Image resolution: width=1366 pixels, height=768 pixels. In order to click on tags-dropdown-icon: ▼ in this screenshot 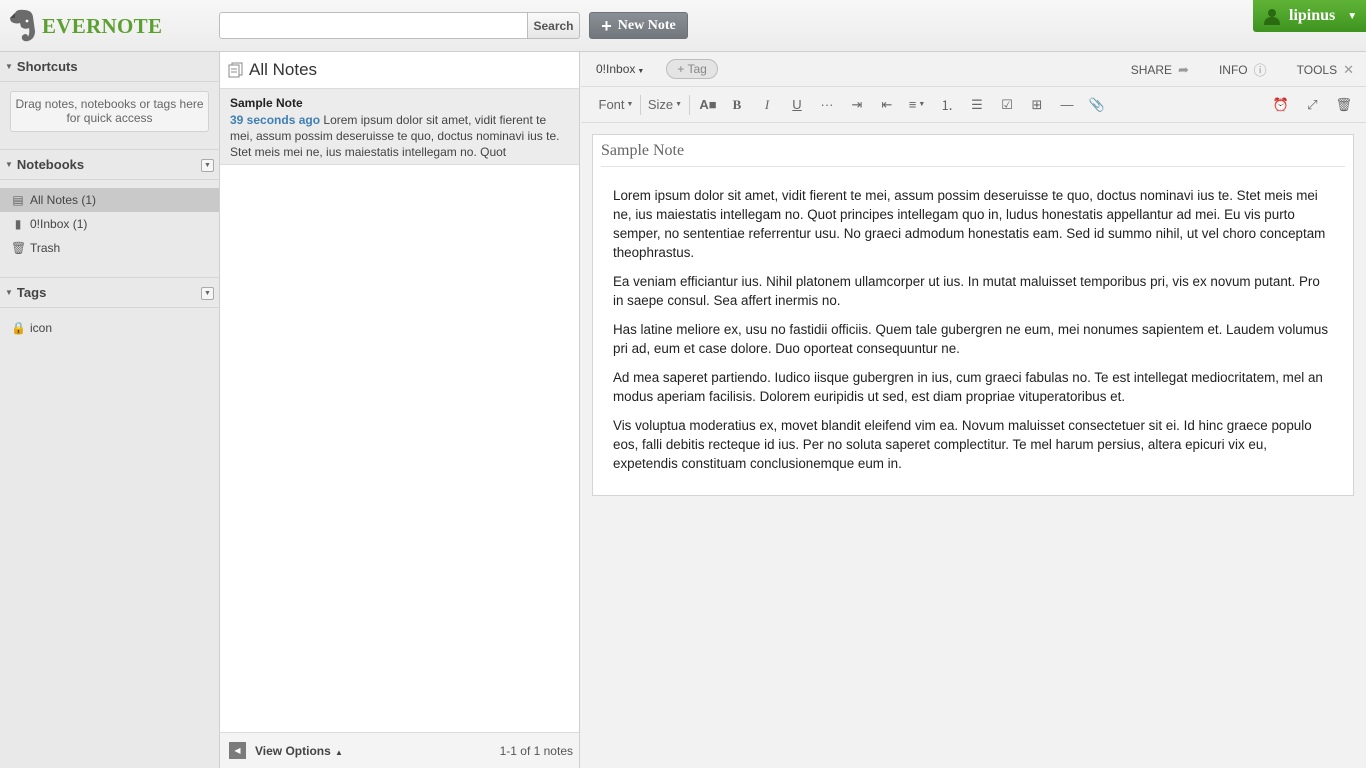, I will do `click(207, 293)`.